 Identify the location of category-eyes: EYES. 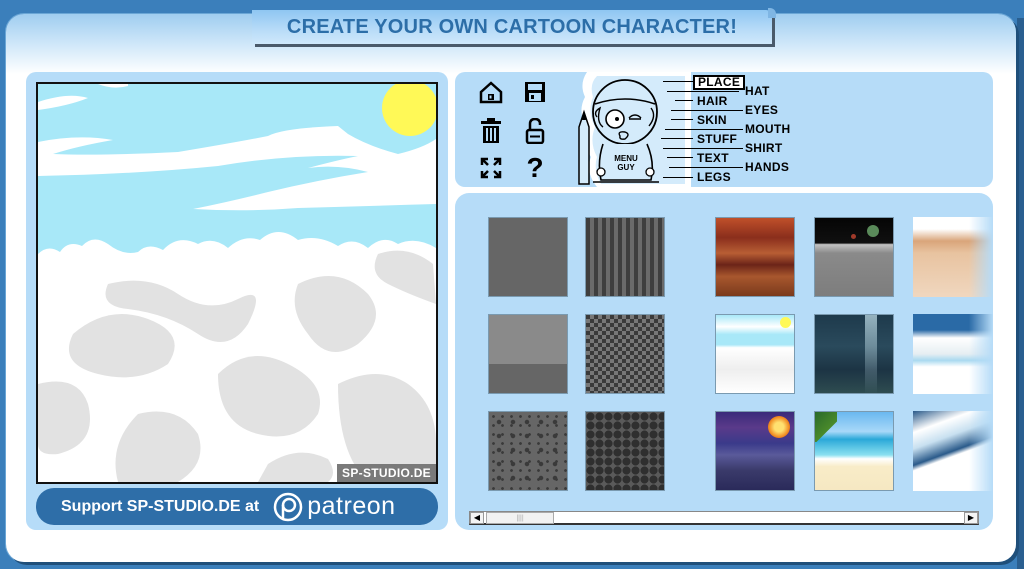
(761, 110).